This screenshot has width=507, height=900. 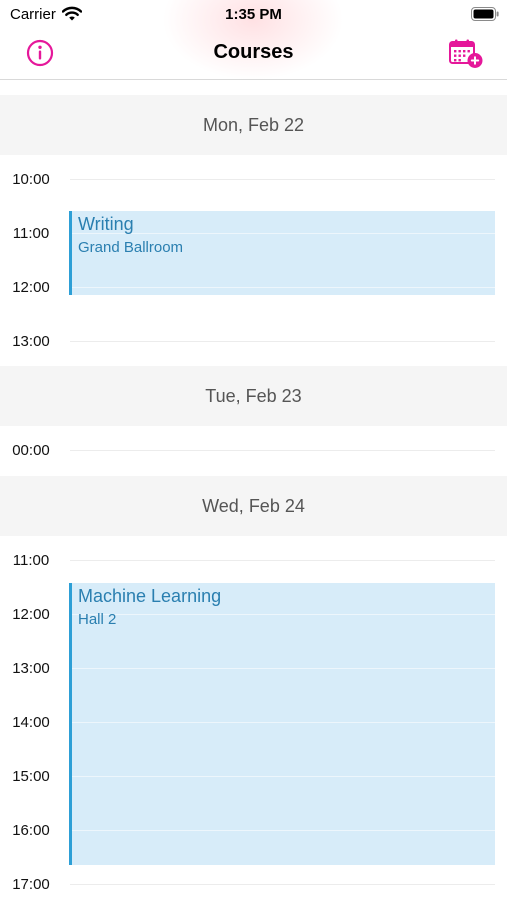 What do you see at coordinates (31, 830) in the screenshot?
I see `hour-label: 16:00` at bounding box center [31, 830].